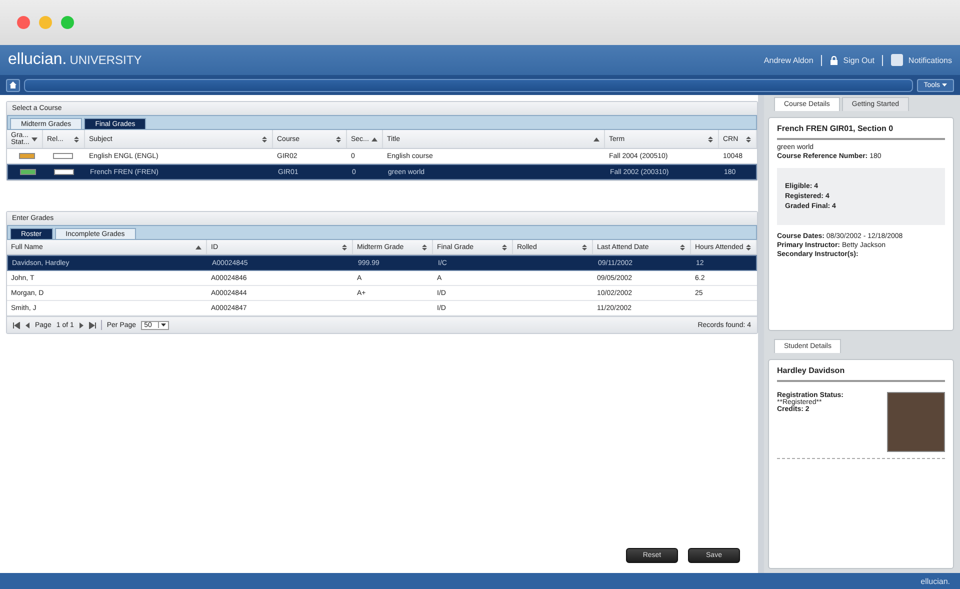 Image resolution: width=960 pixels, height=589 pixels. What do you see at coordinates (34, 139) in the screenshot?
I see `sort-descending-icon` at bounding box center [34, 139].